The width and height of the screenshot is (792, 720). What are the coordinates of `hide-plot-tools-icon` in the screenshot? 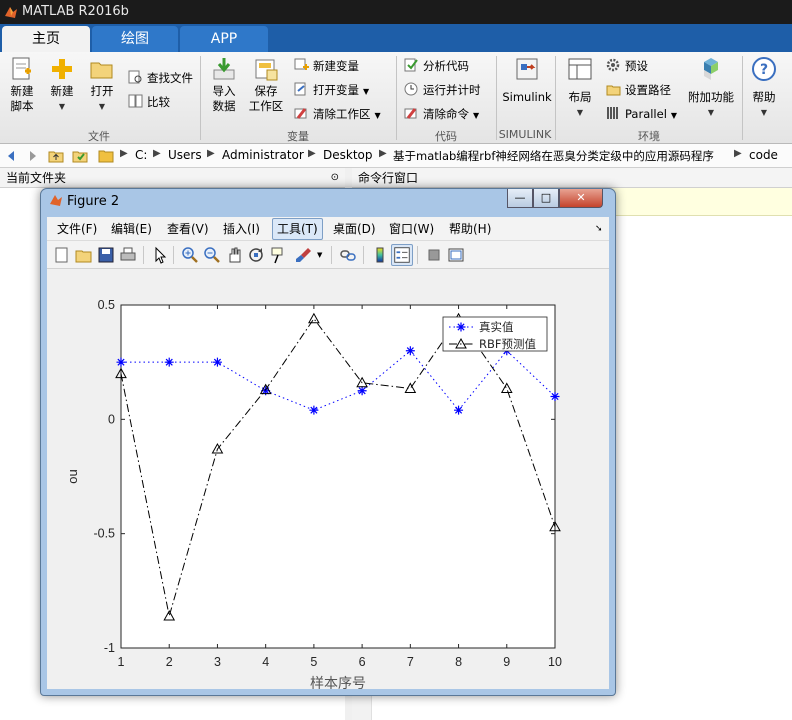 It's located at (434, 255).